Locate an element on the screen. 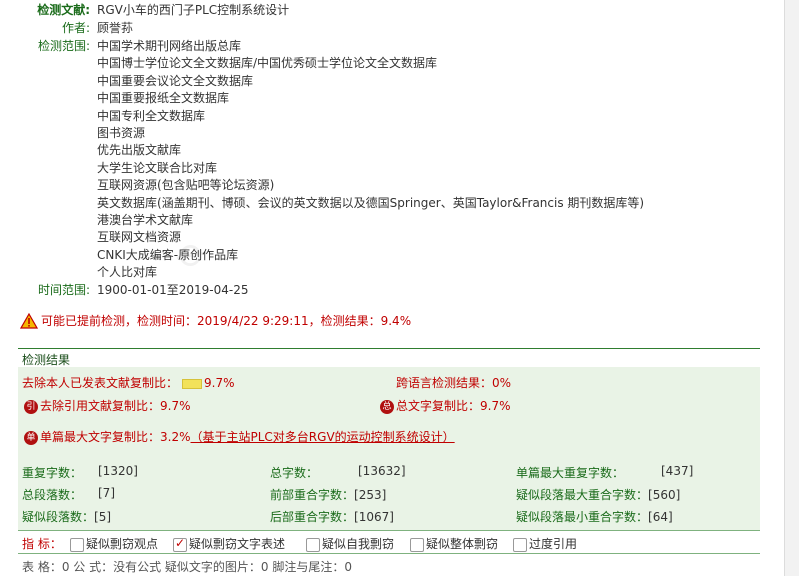  indicator-label: 疑似剽窃观点 is located at coordinates (122, 544).